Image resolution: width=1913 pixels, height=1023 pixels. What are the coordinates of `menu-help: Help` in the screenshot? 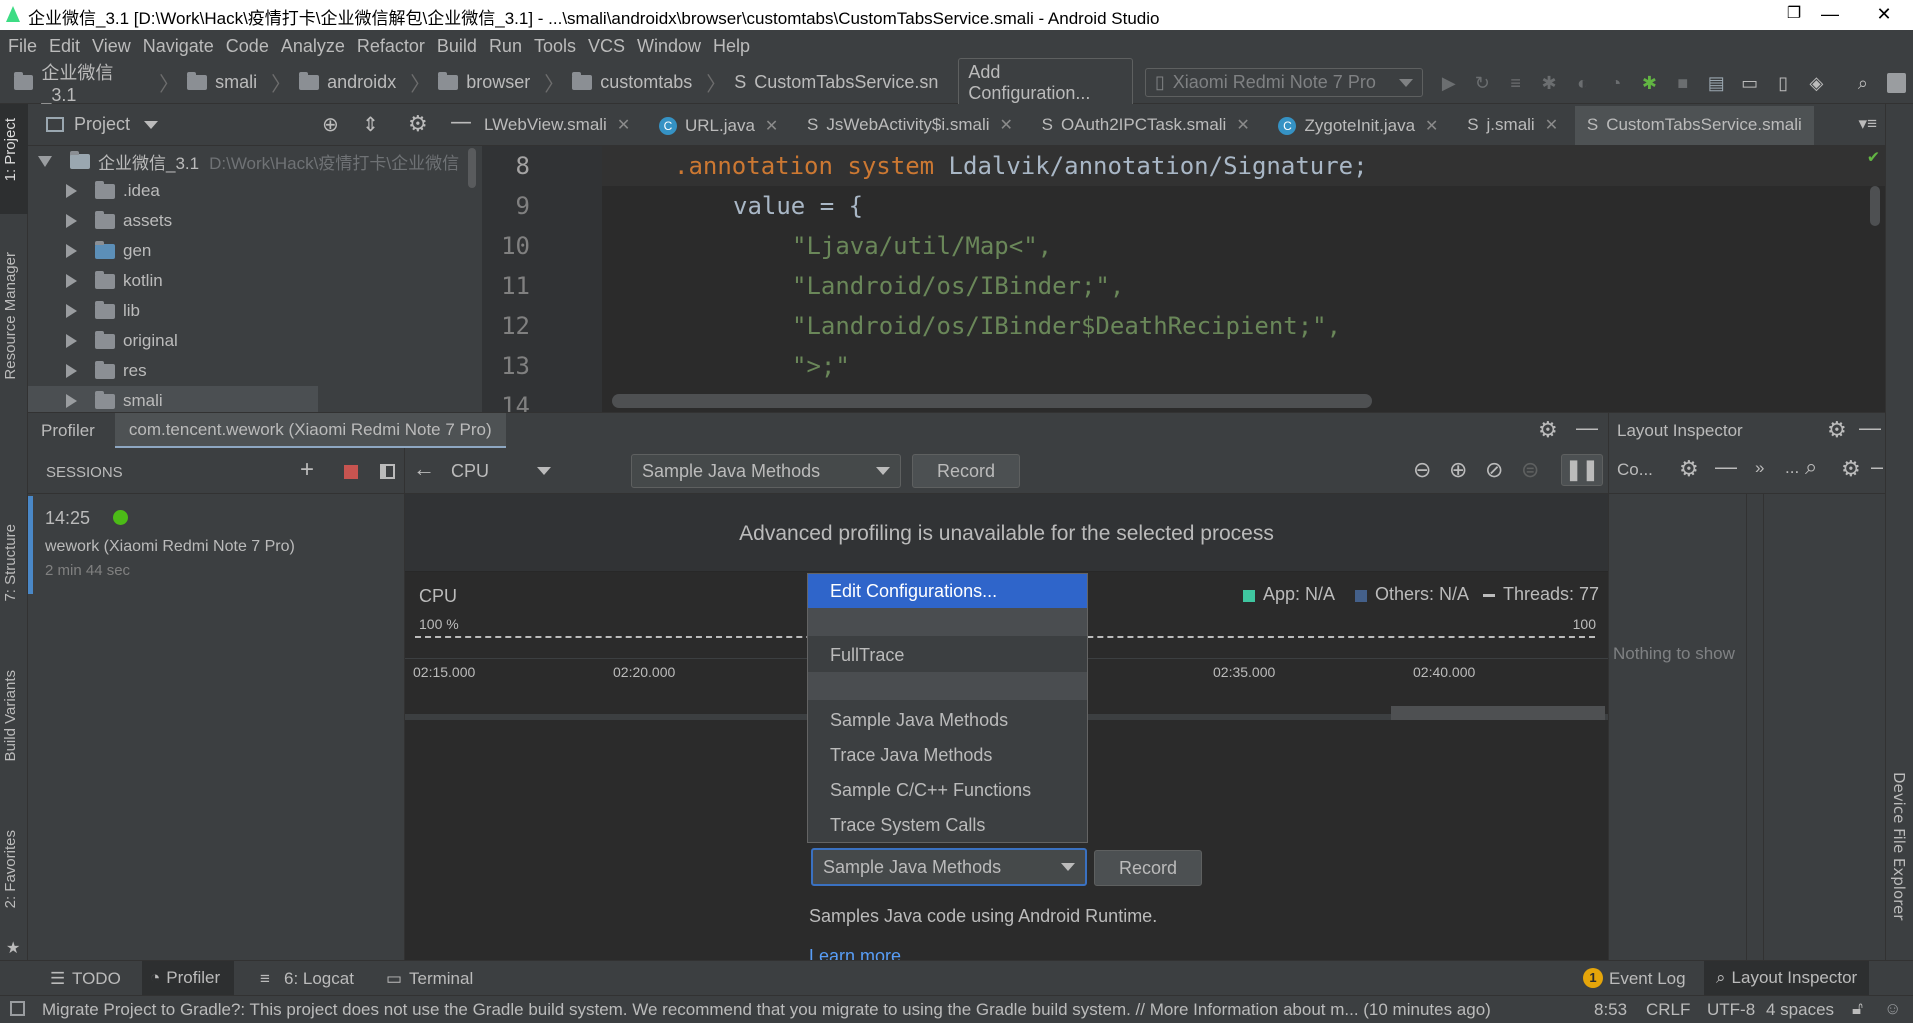 It's located at (731, 46).